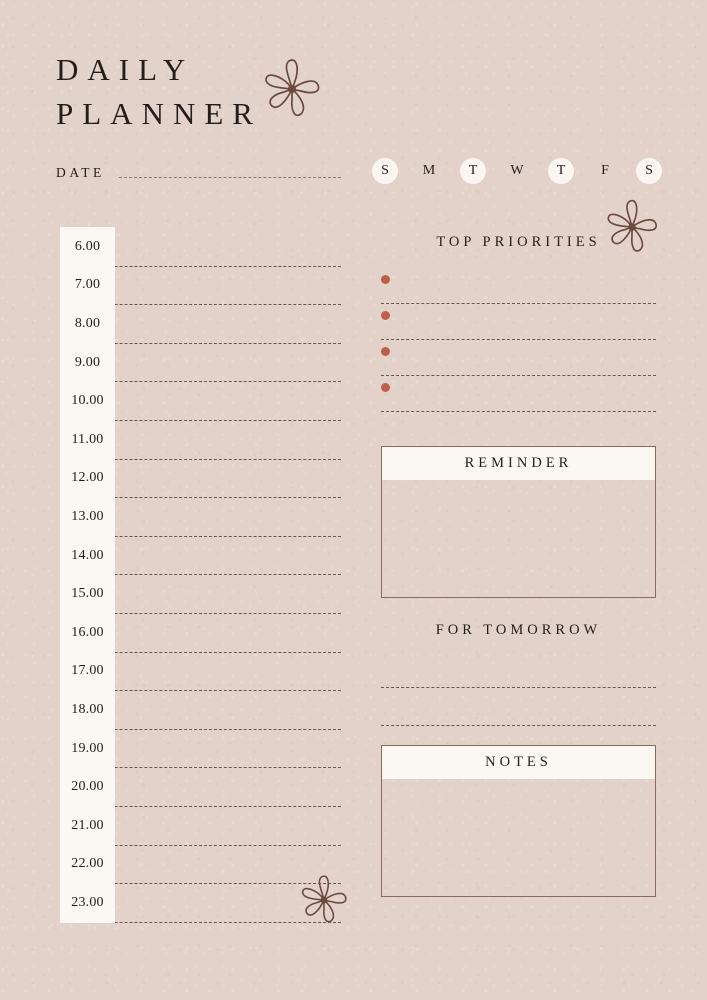 The height and width of the screenshot is (1000, 707). Describe the element at coordinates (80, 172) in the screenshot. I see `date-label: DATE` at that location.